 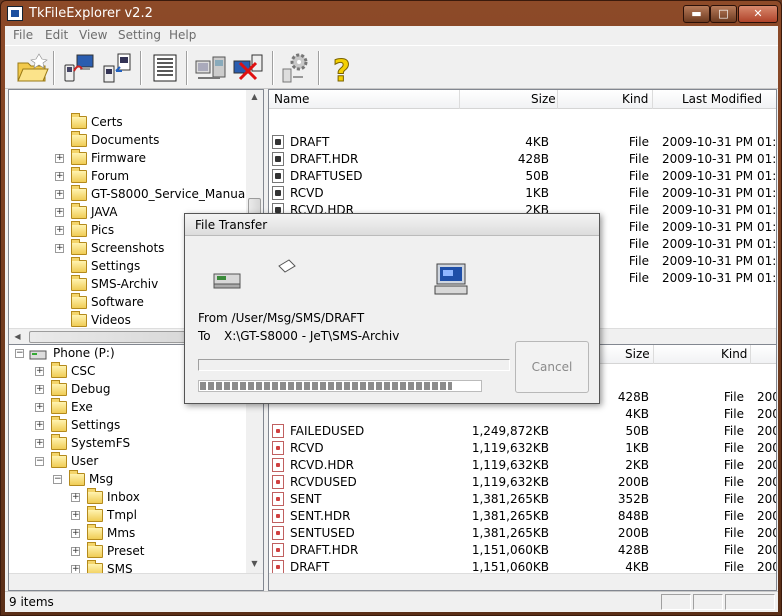 What do you see at coordinates (129, 194) in the screenshot?
I see `tree-item: + GT-S8000_Service_Manual` at bounding box center [129, 194].